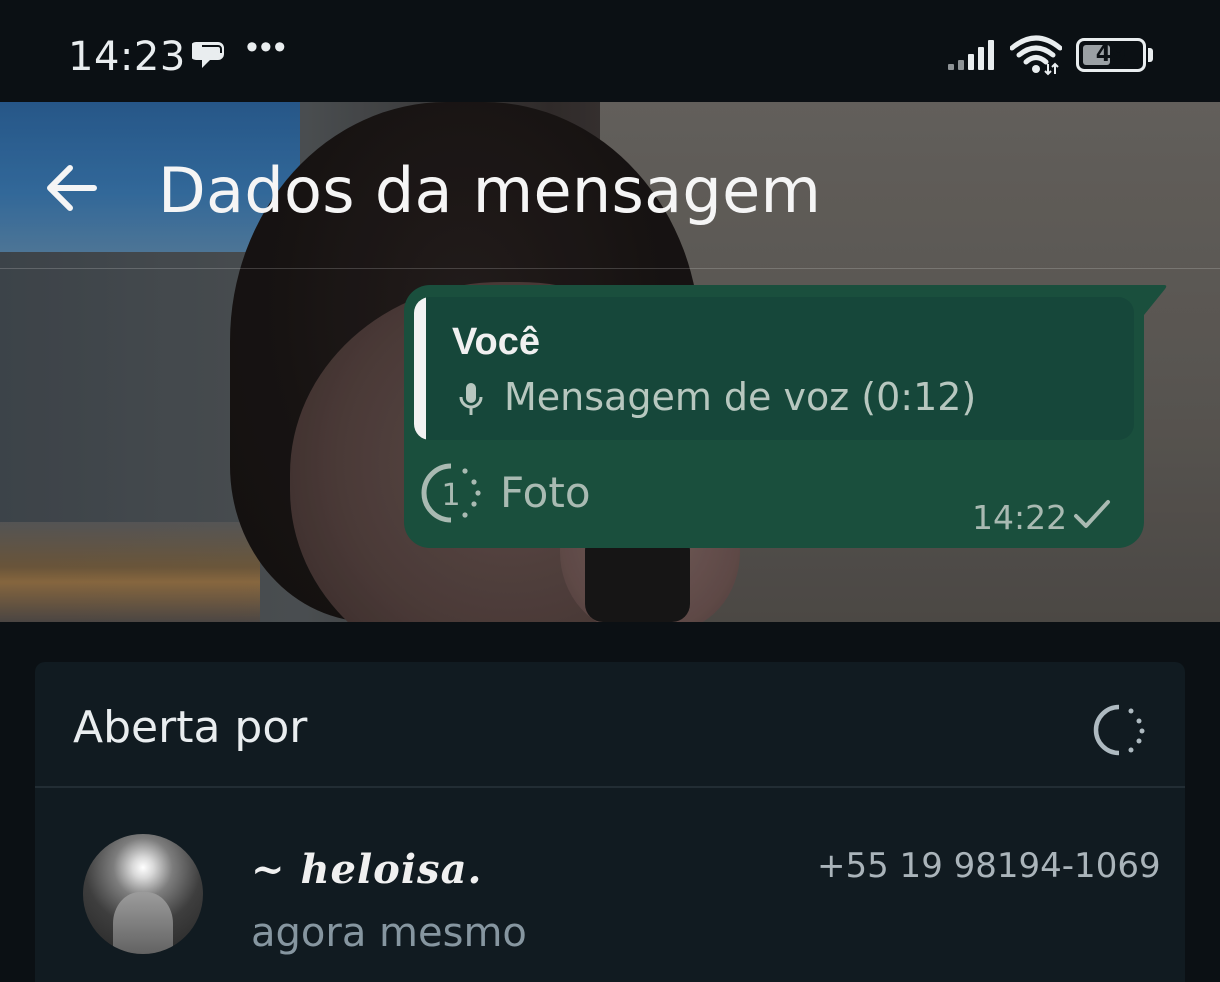 This screenshot has width=1220, height=982. Describe the element at coordinates (971, 55) in the screenshot. I see `cellular-signal-icon` at that location.